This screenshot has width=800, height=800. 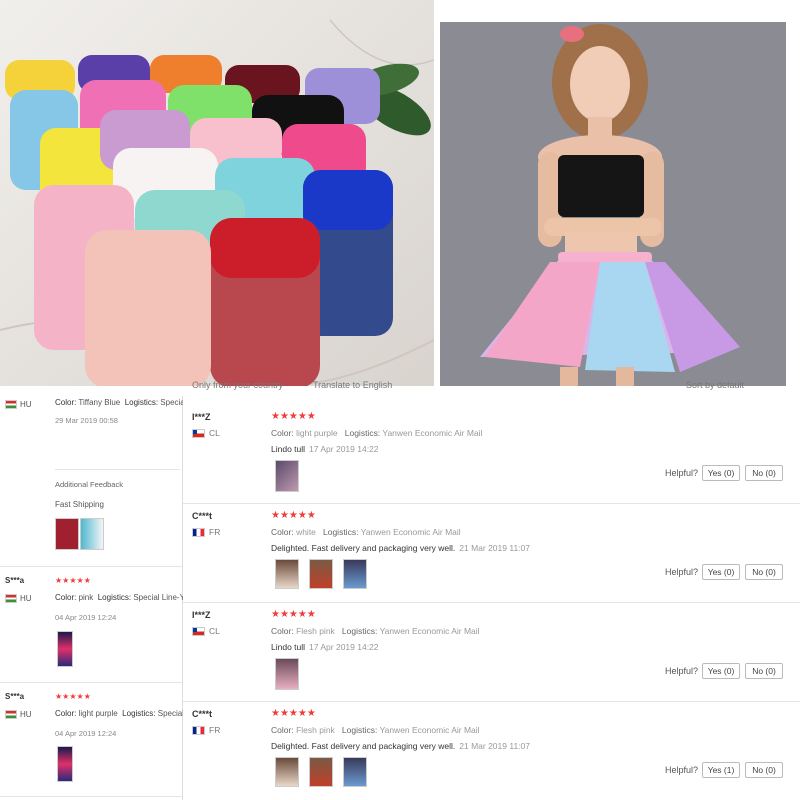 I want to click on translate-label: Translate to English, so click(x=352, y=385).